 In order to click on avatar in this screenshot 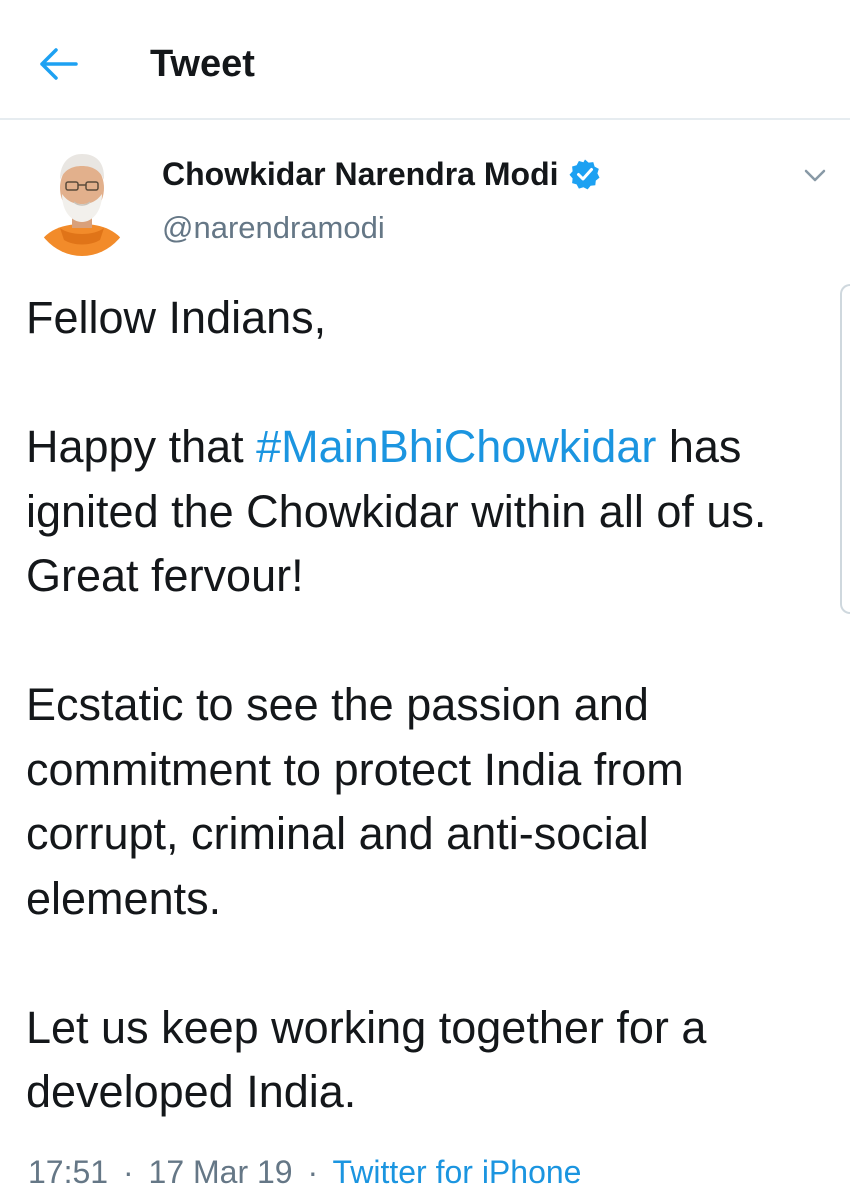, I will do `click(82, 198)`.